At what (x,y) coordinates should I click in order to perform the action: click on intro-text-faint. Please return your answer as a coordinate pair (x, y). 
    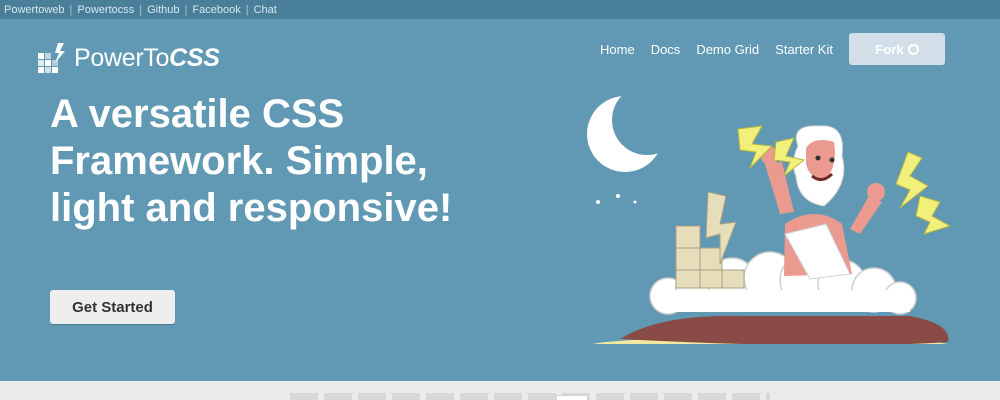
    Looking at the image, I should click on (530, 396).